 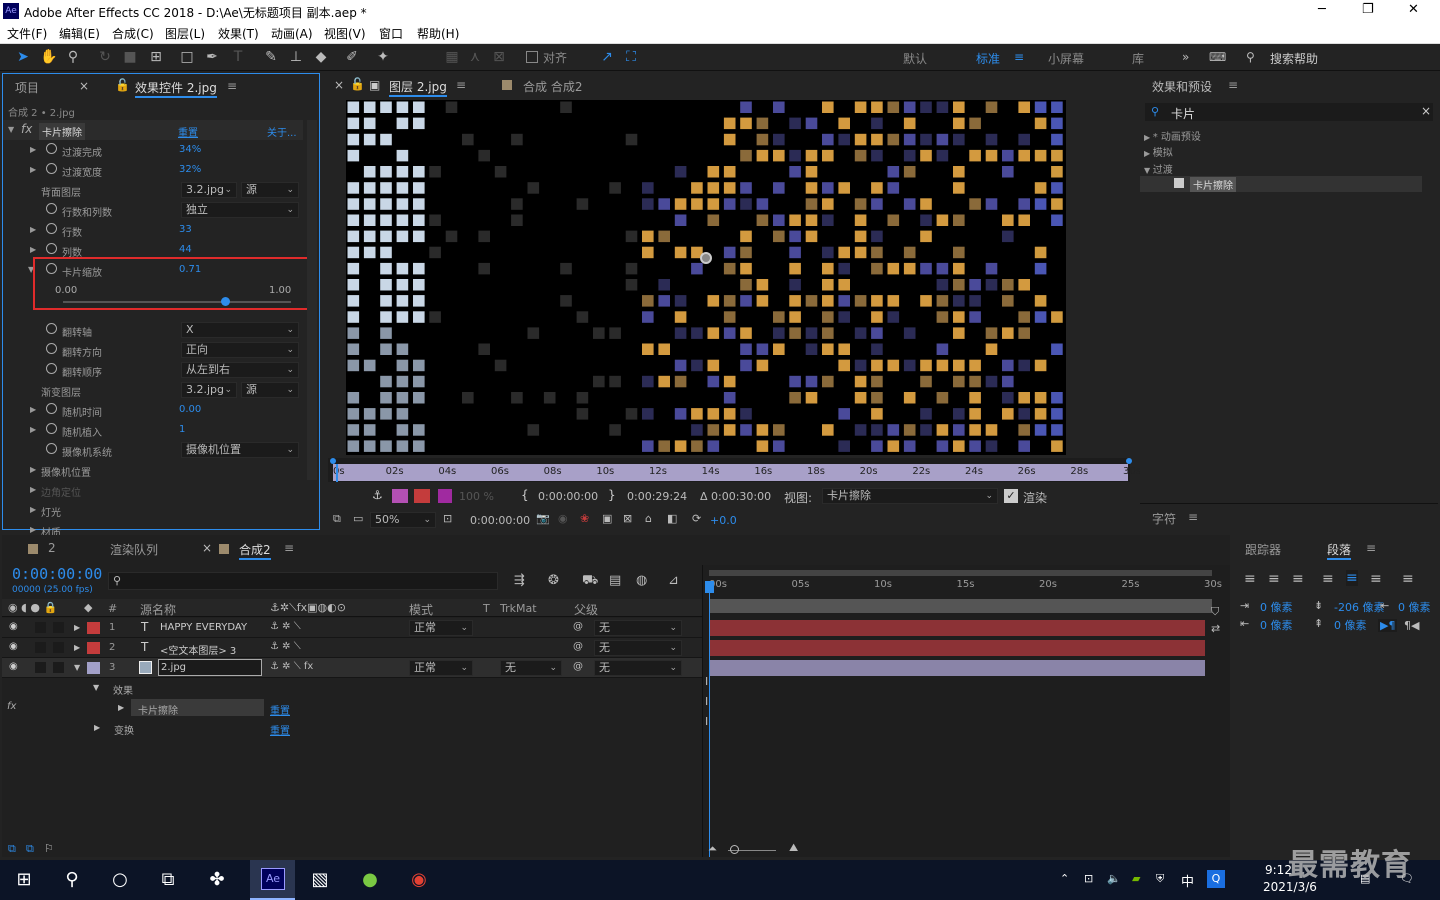 I want to click on network-icon: ⊡, so click(x=1088, y=878).